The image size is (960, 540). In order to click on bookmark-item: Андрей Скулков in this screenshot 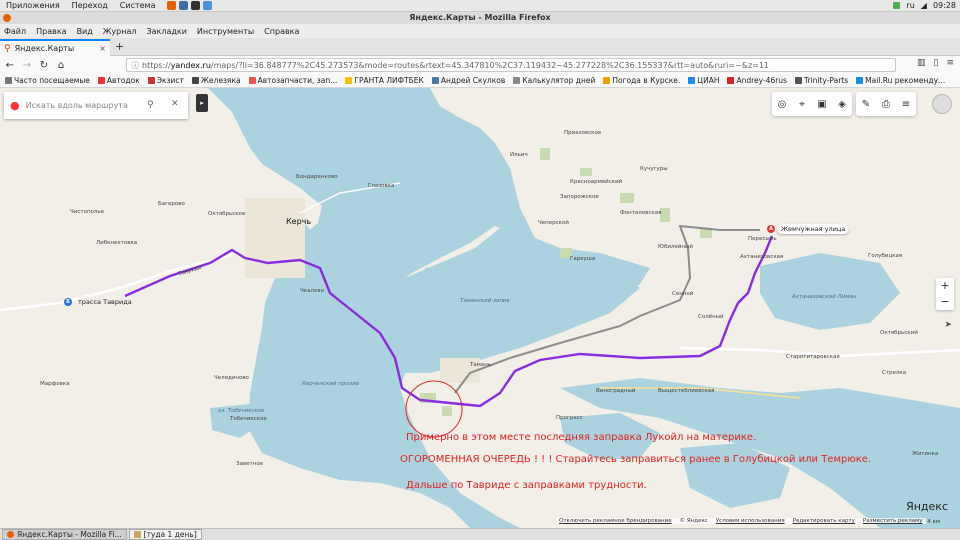, I will do `click(468, 80)`.